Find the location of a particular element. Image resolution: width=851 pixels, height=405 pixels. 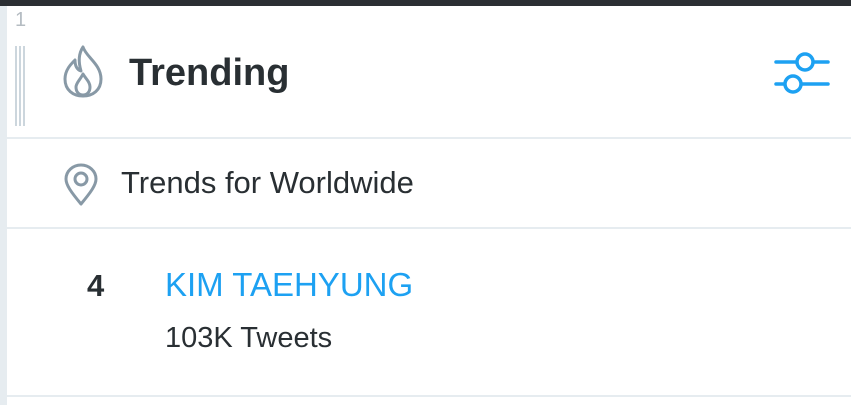

trend-rank: 4 is located at coordinates (96, 285).